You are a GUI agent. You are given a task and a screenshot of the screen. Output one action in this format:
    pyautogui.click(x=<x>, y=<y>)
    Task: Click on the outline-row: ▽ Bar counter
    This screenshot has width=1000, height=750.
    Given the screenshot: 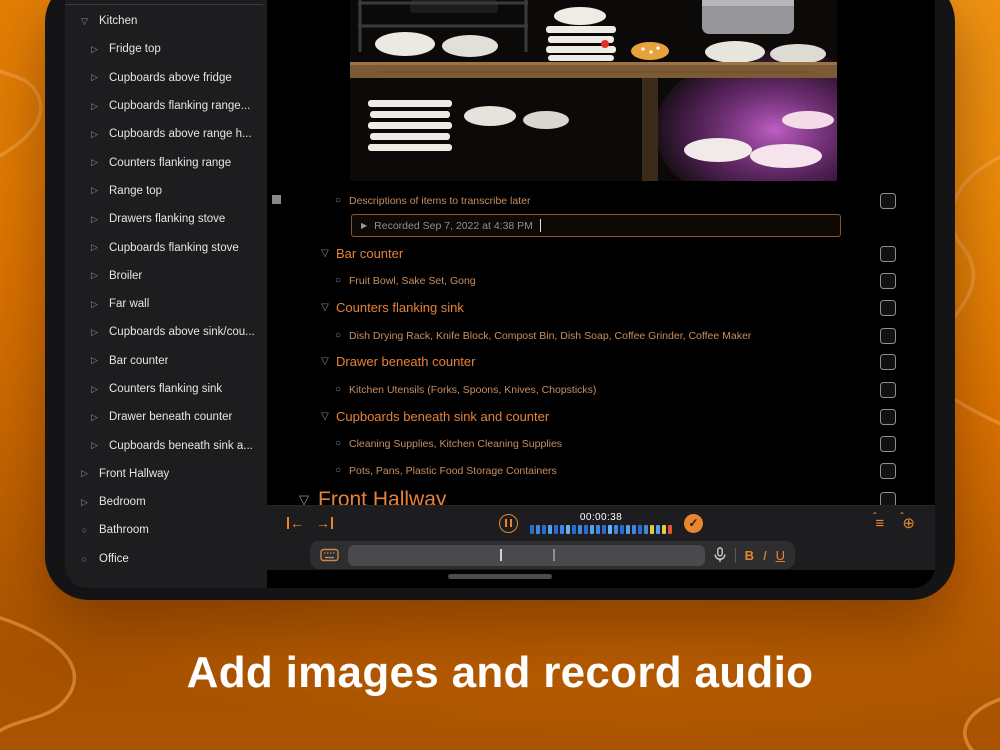 What is the action you would take?
    pyautogui.click(x=581, y=253)
    